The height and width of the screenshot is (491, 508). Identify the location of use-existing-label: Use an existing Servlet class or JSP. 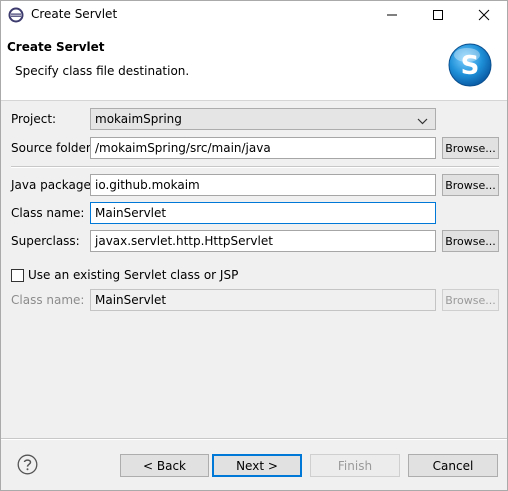
(133, 275).